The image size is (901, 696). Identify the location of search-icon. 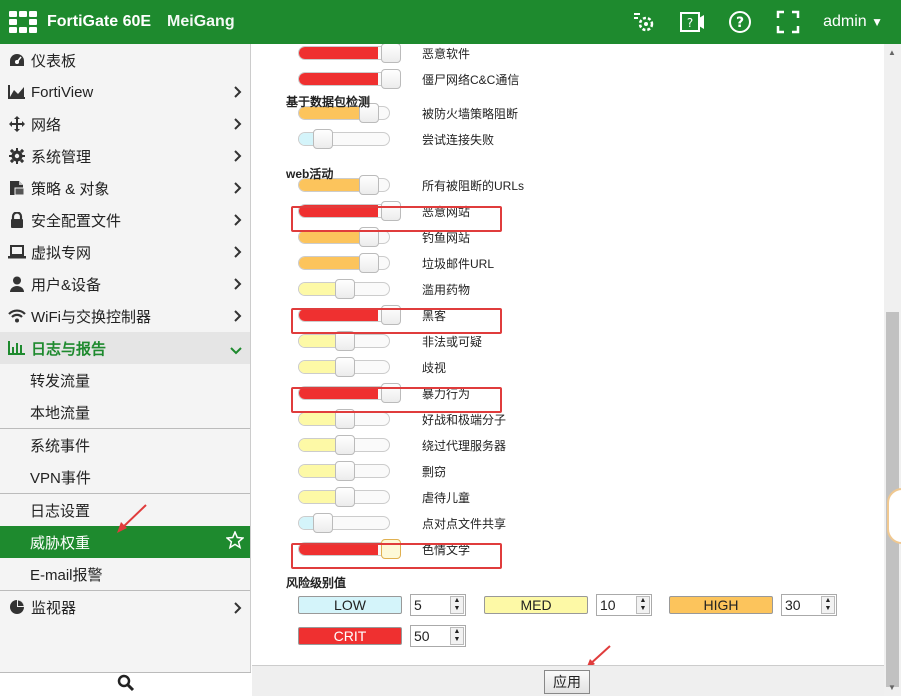
(126, 684).